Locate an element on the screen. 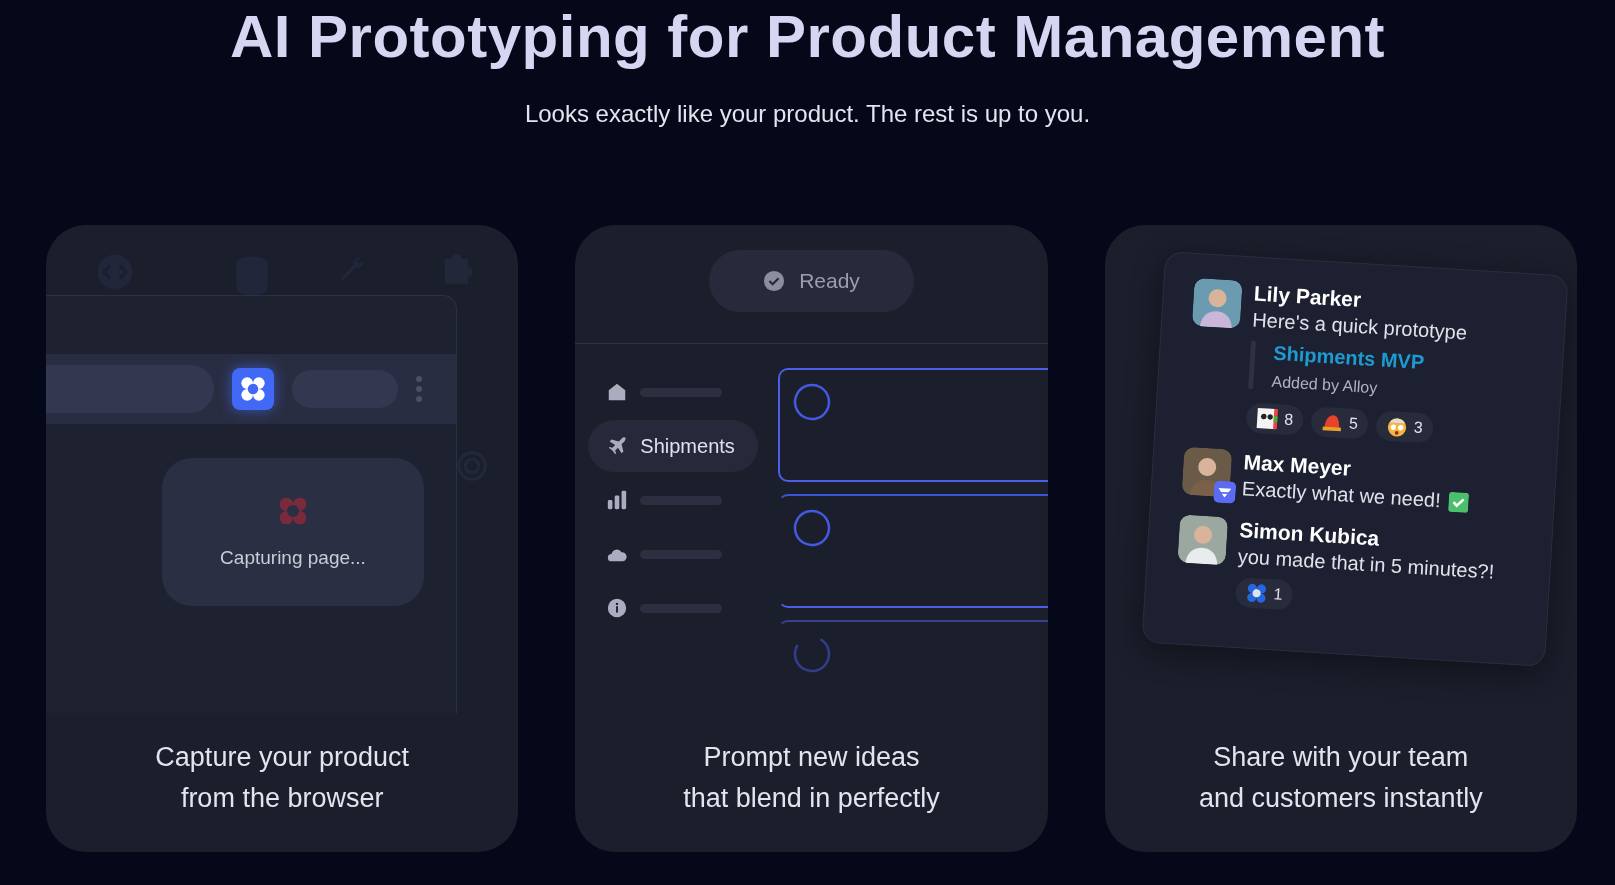 The image size is (1615, 885). capture-icon is located at coordinates (253, 389).